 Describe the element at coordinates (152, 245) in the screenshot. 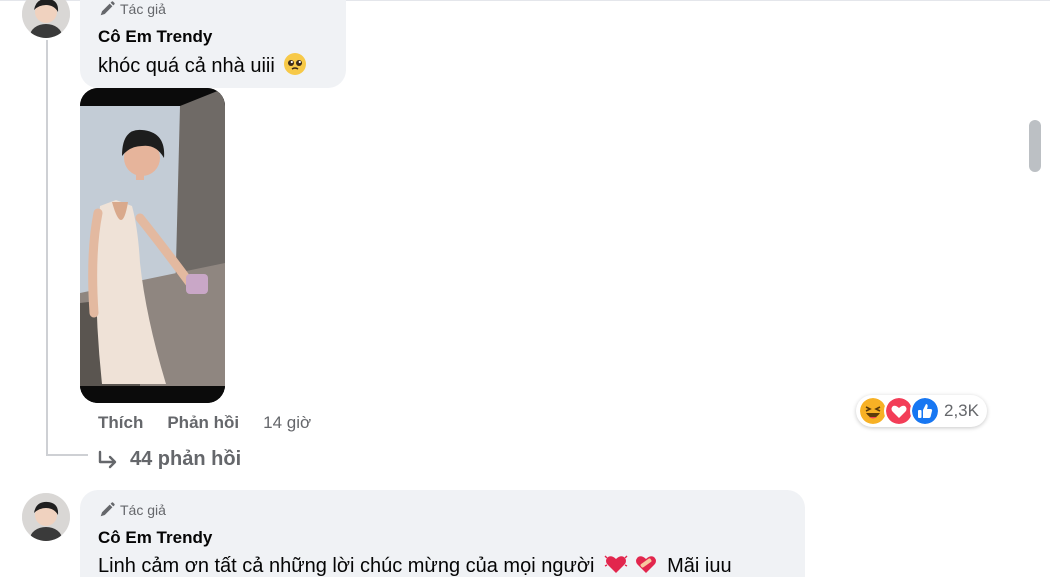

I see `comment-photo` at that location.